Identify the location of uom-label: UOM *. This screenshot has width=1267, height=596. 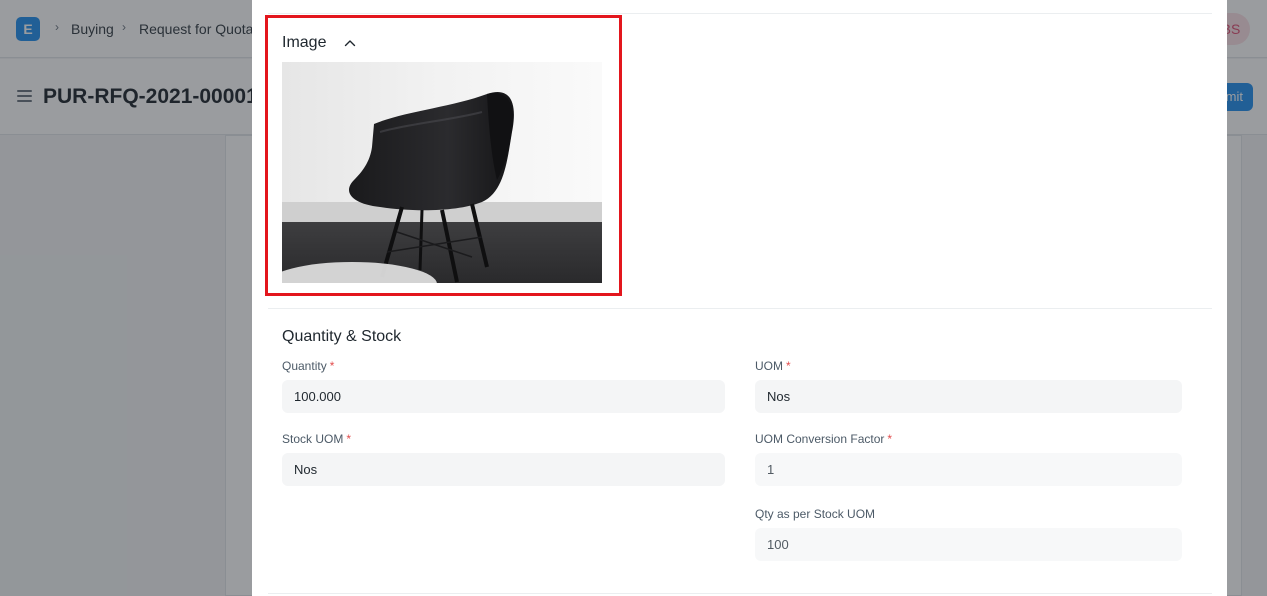
(773, 366).